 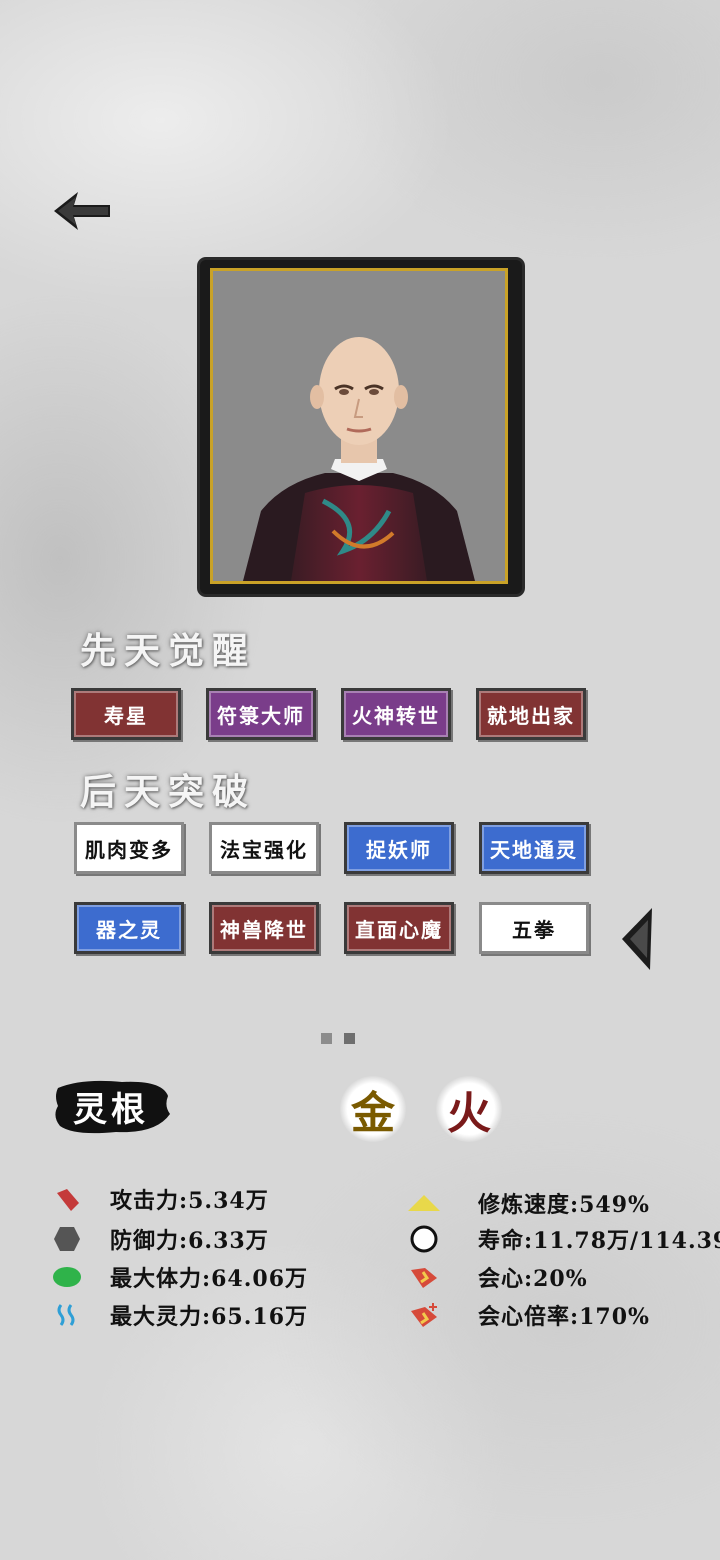 What do you see at coordinates (399, 928) in the screenshot?
I see `acquired-tag-7: 直面心魔` at bounding box center [399, 928].